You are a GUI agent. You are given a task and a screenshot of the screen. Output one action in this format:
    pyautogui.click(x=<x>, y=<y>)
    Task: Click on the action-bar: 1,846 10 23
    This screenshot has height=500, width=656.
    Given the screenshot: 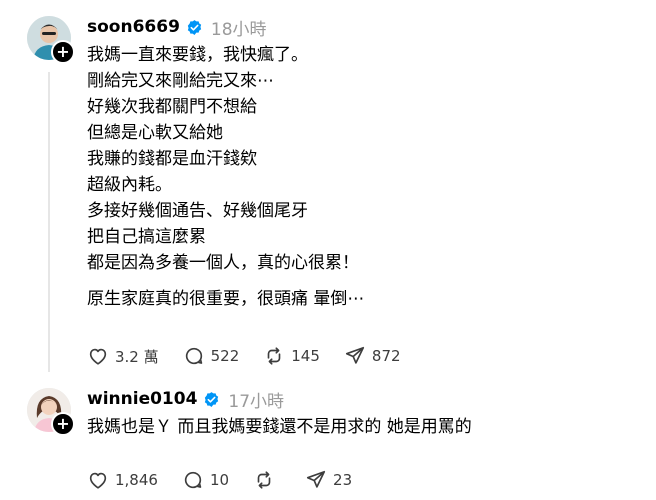 What is the action you would take?
    pyautogui.click(x=231, y=480)
    